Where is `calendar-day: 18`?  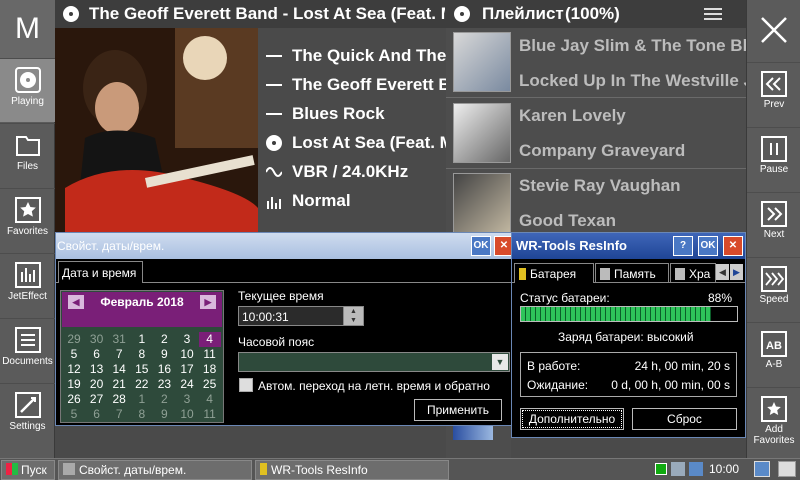 calendar-day: 18 is located at coordinates (210, 369).